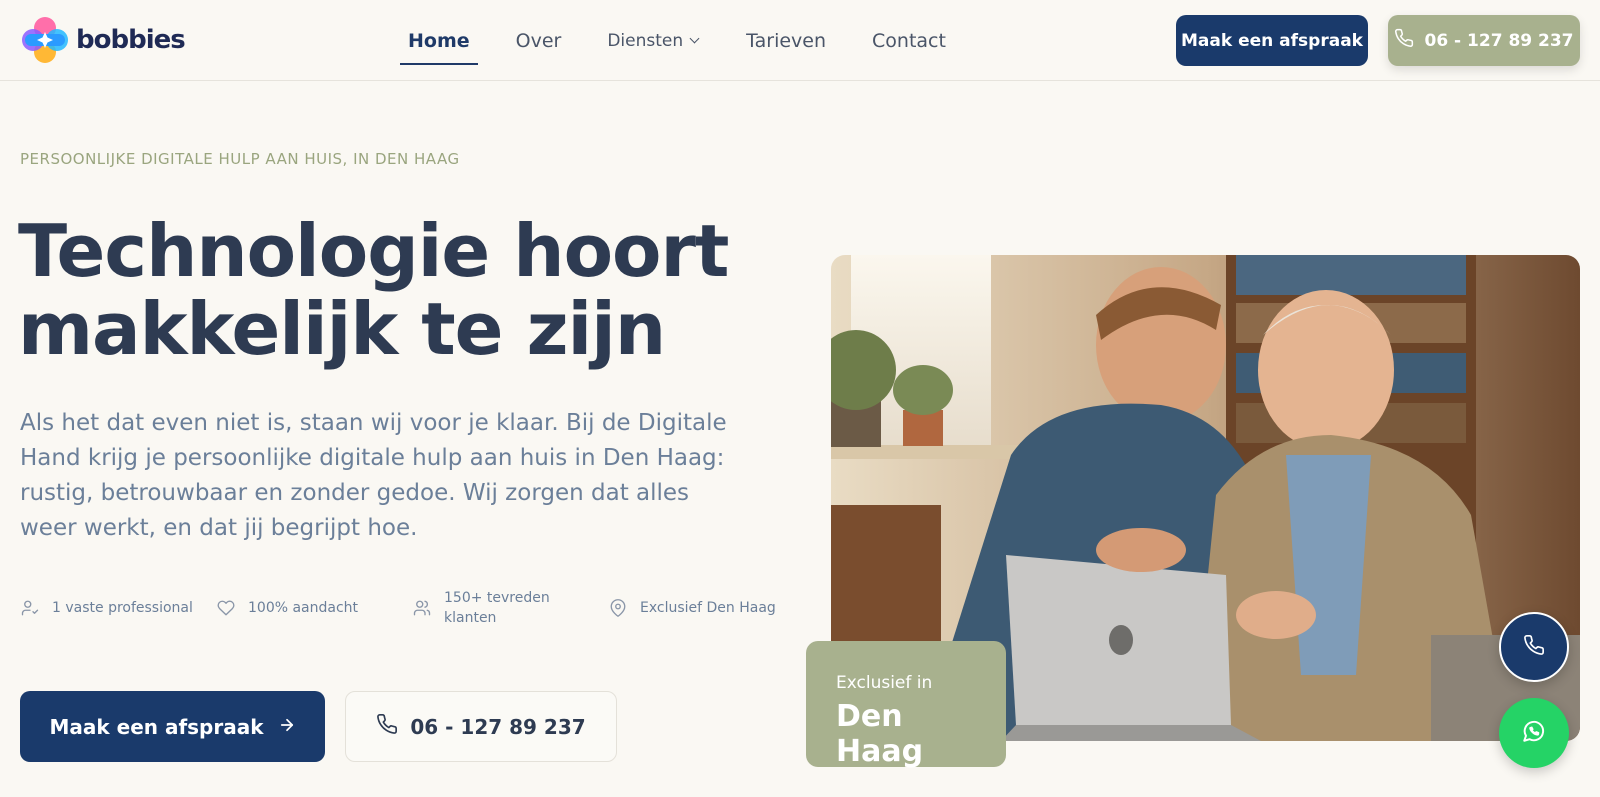 This screenshot has height=797, width=1600. I want to click on nav-item-contact: Contact, so click(909, 40).